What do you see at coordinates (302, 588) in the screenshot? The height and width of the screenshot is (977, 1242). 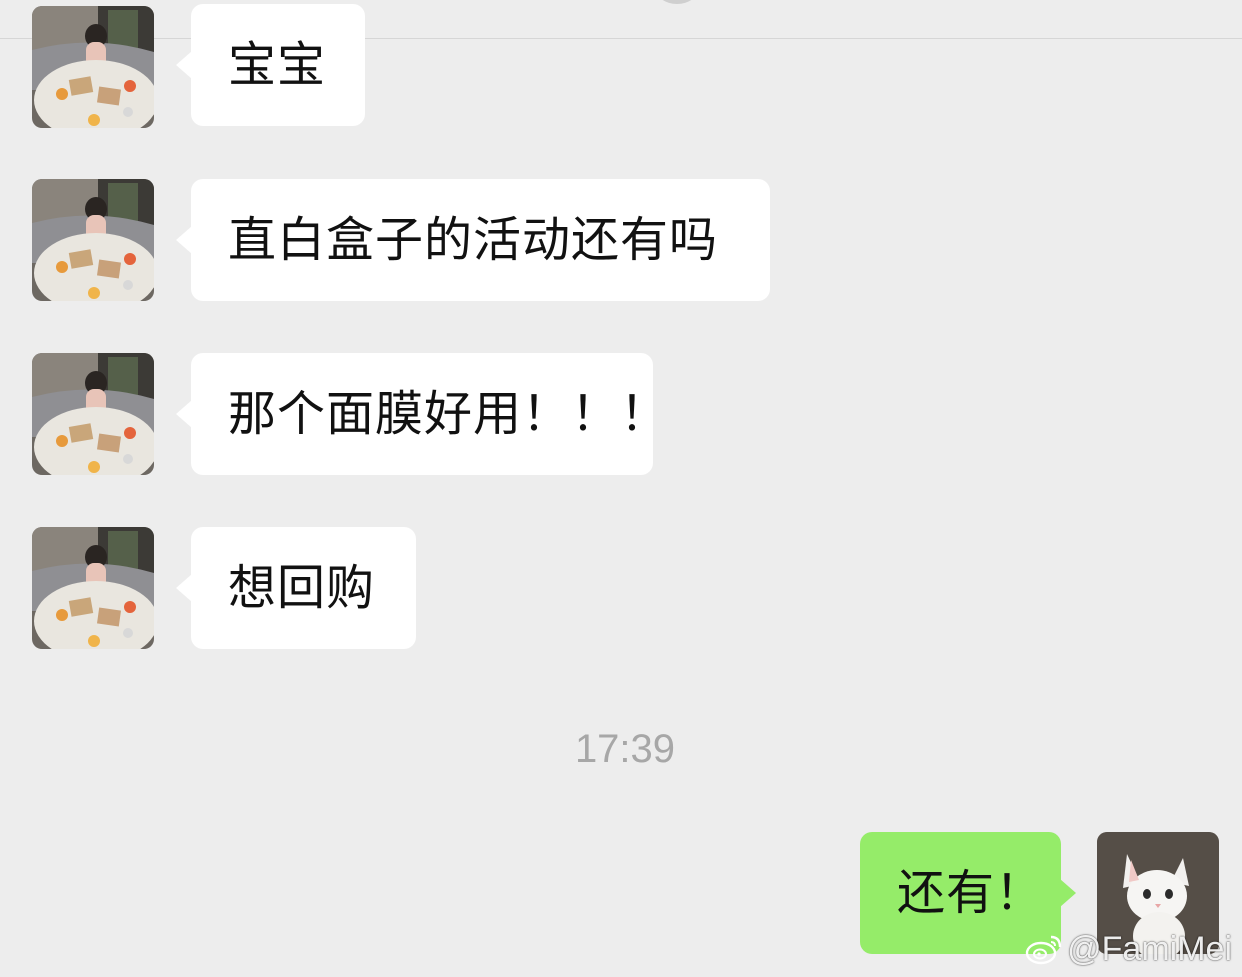 I see `message-text: 想回购` at bounding box center [302, 588].